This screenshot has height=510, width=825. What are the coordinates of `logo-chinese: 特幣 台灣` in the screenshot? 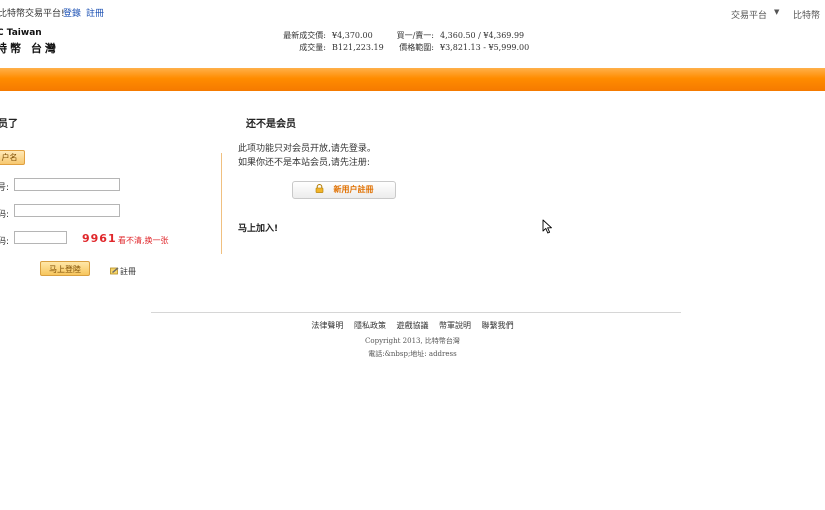 It's located at (29, 48).